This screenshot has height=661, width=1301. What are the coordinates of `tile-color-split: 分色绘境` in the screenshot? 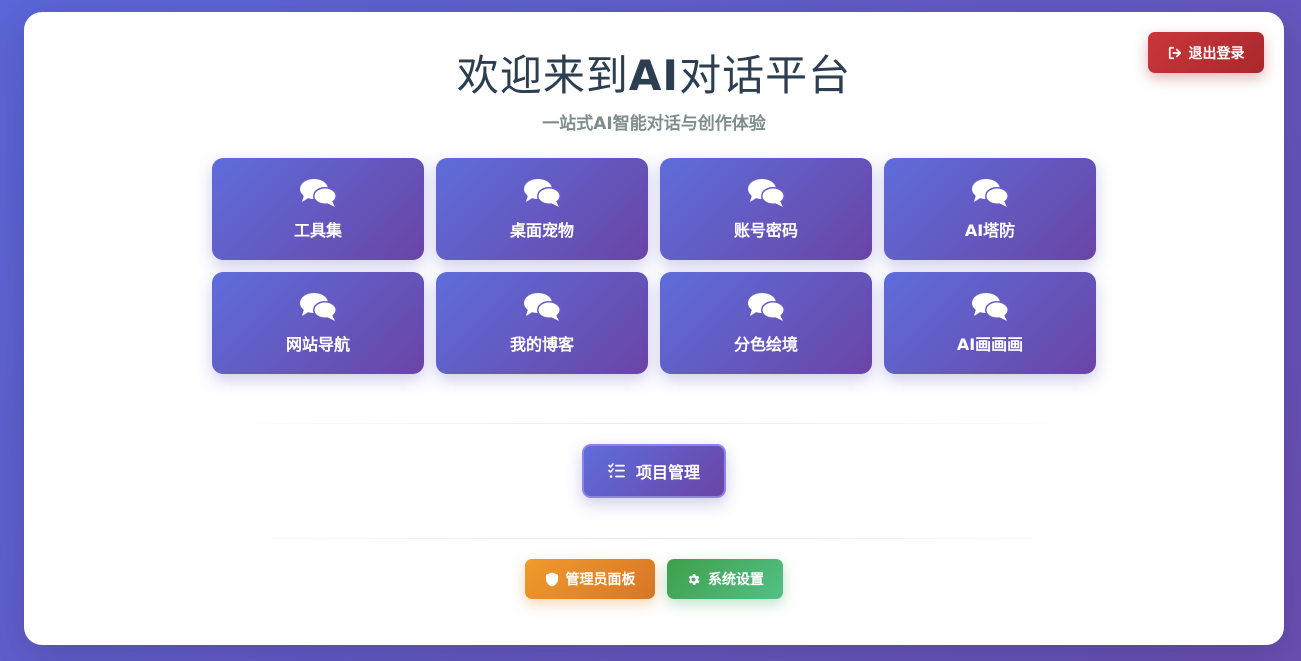 It's located at (766, 323).